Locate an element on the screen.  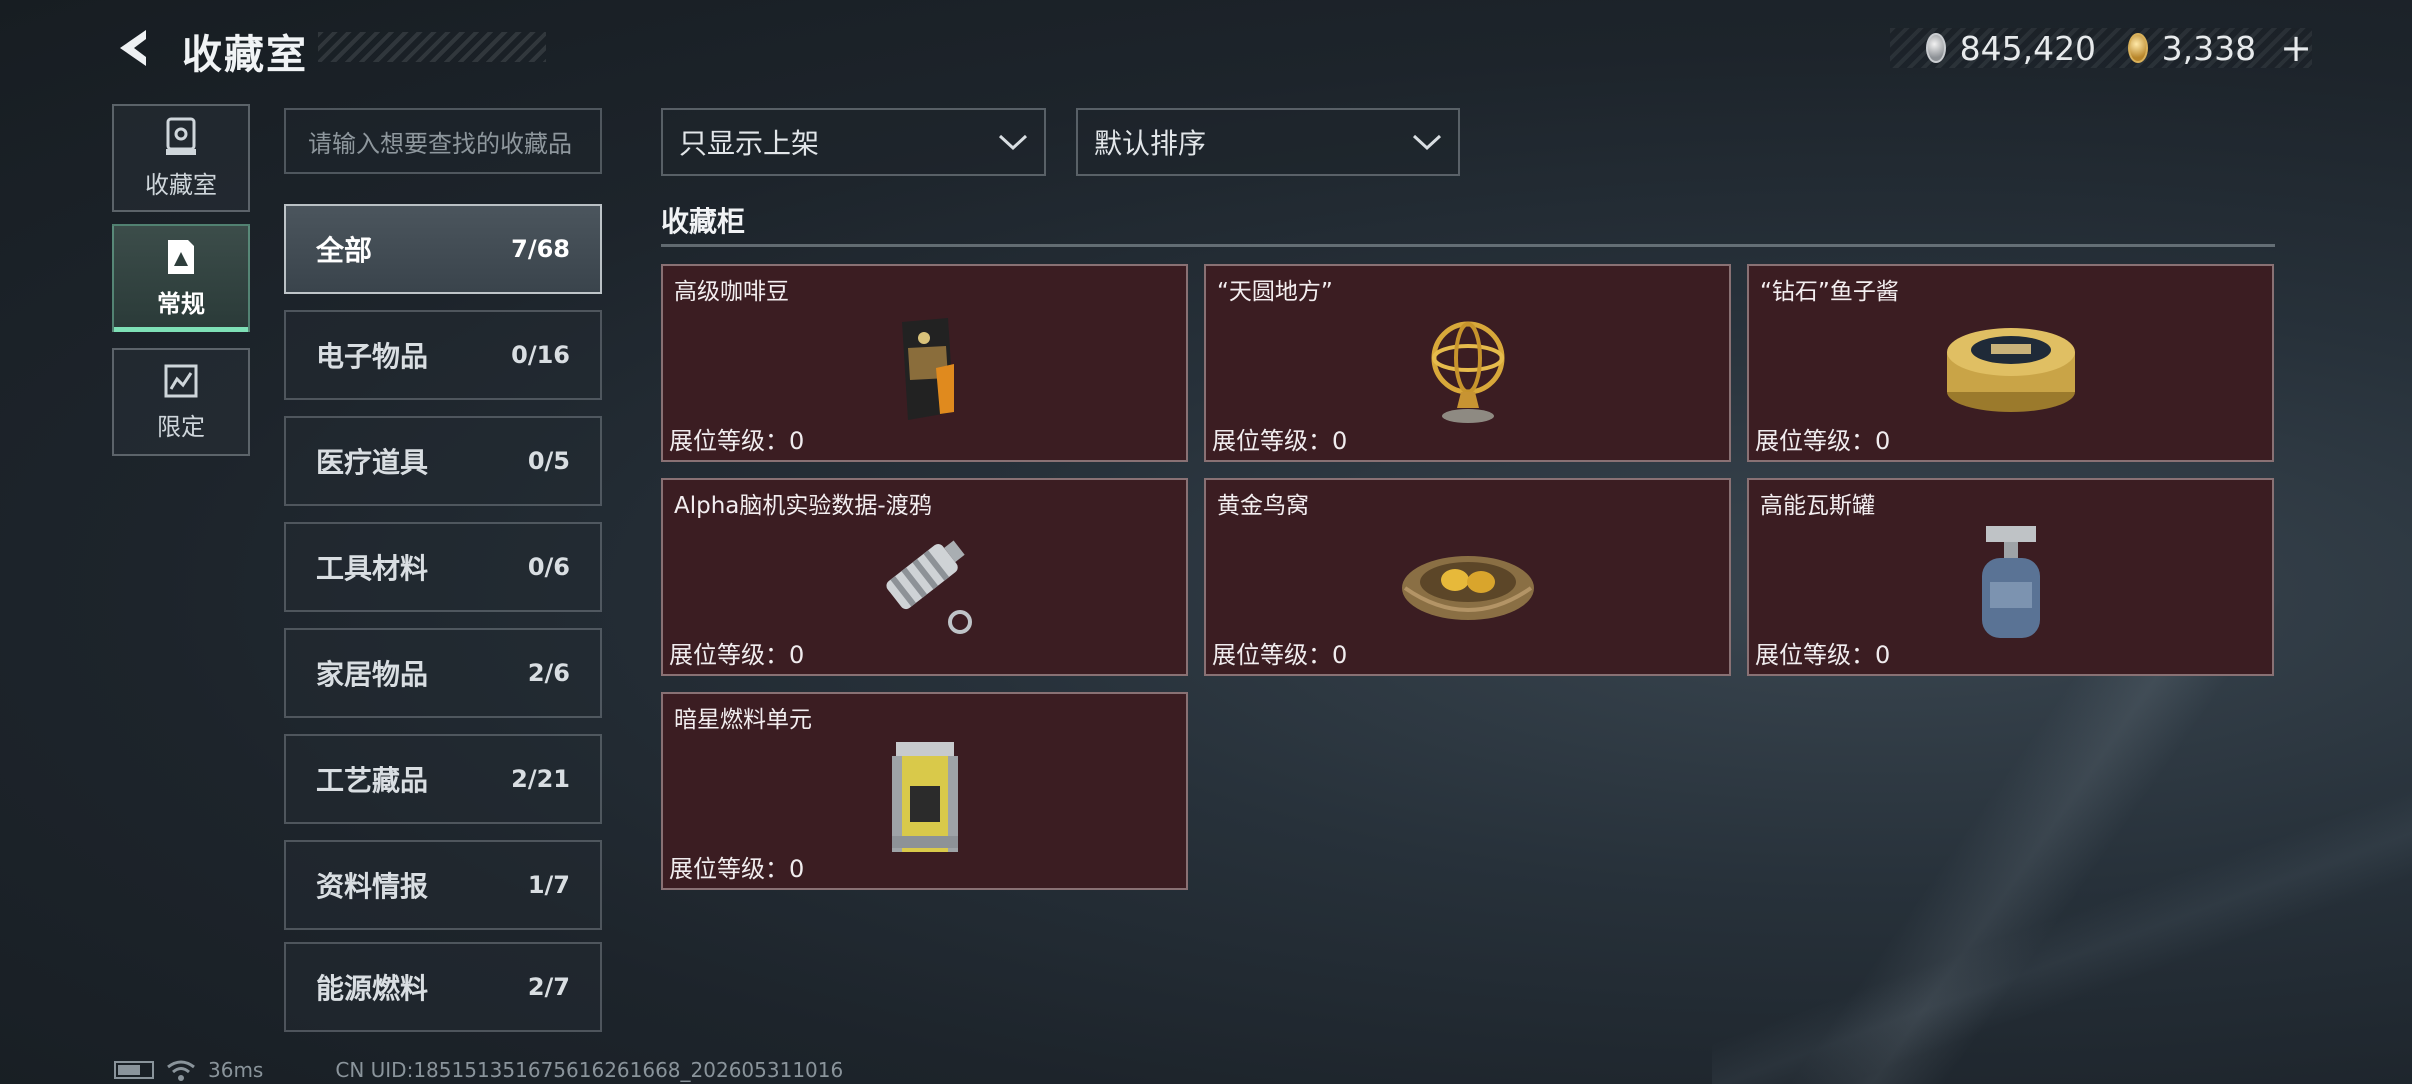
collection-item-card: 高能瓦斯罐 展位等级：0 is located at coordinates (2010, 577).